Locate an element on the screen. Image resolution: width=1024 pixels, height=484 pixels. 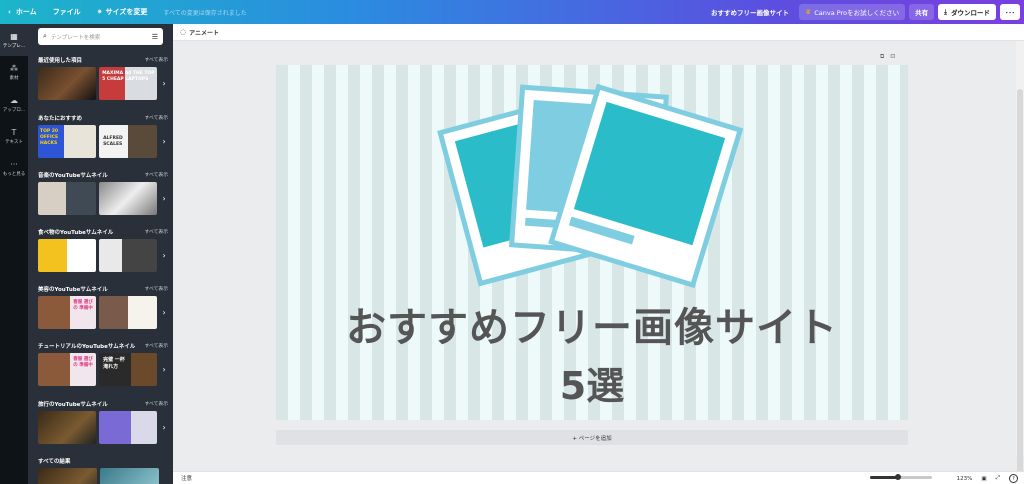
section-beauty-thumbnails: 美容のYouTubeサムネイル すべて表示 春服 選び の 準備中 › is located at coordinates (103, 307).